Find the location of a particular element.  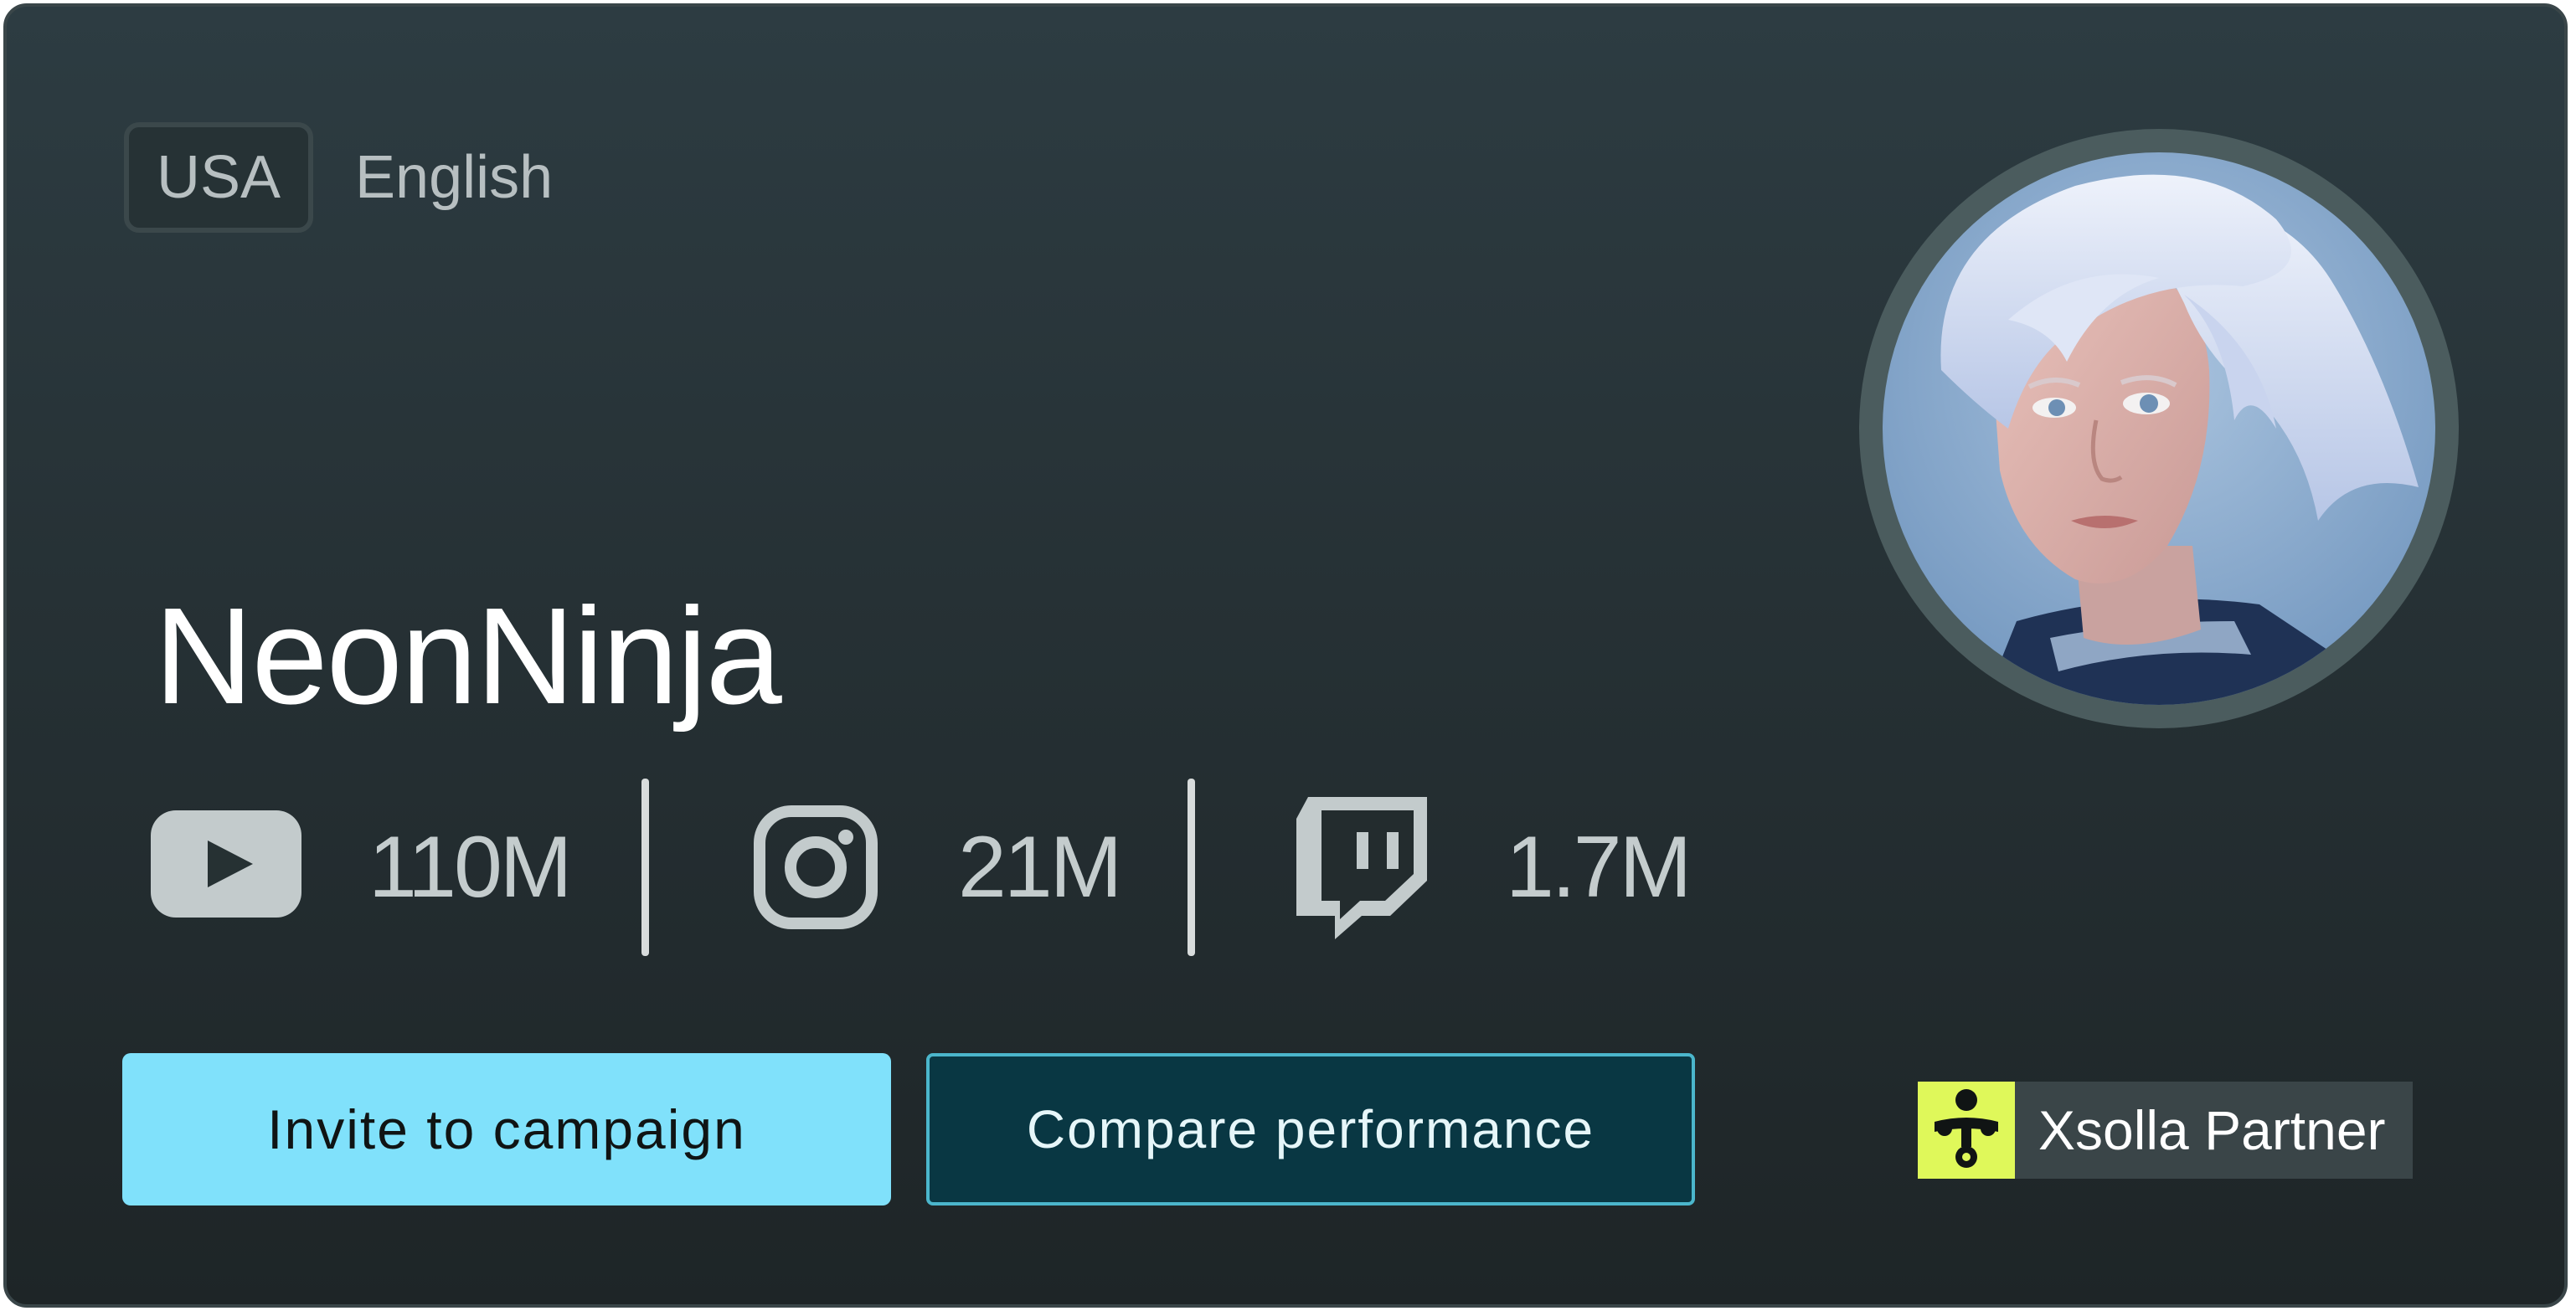

avatar-ring is located at coordinates (2159, 428).